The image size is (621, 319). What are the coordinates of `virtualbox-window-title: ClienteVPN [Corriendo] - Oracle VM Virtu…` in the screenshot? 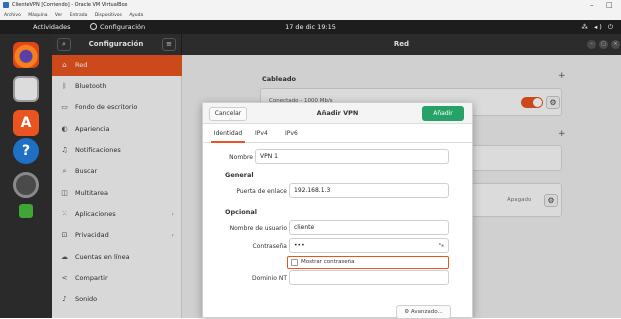 It's located at (70, 5).